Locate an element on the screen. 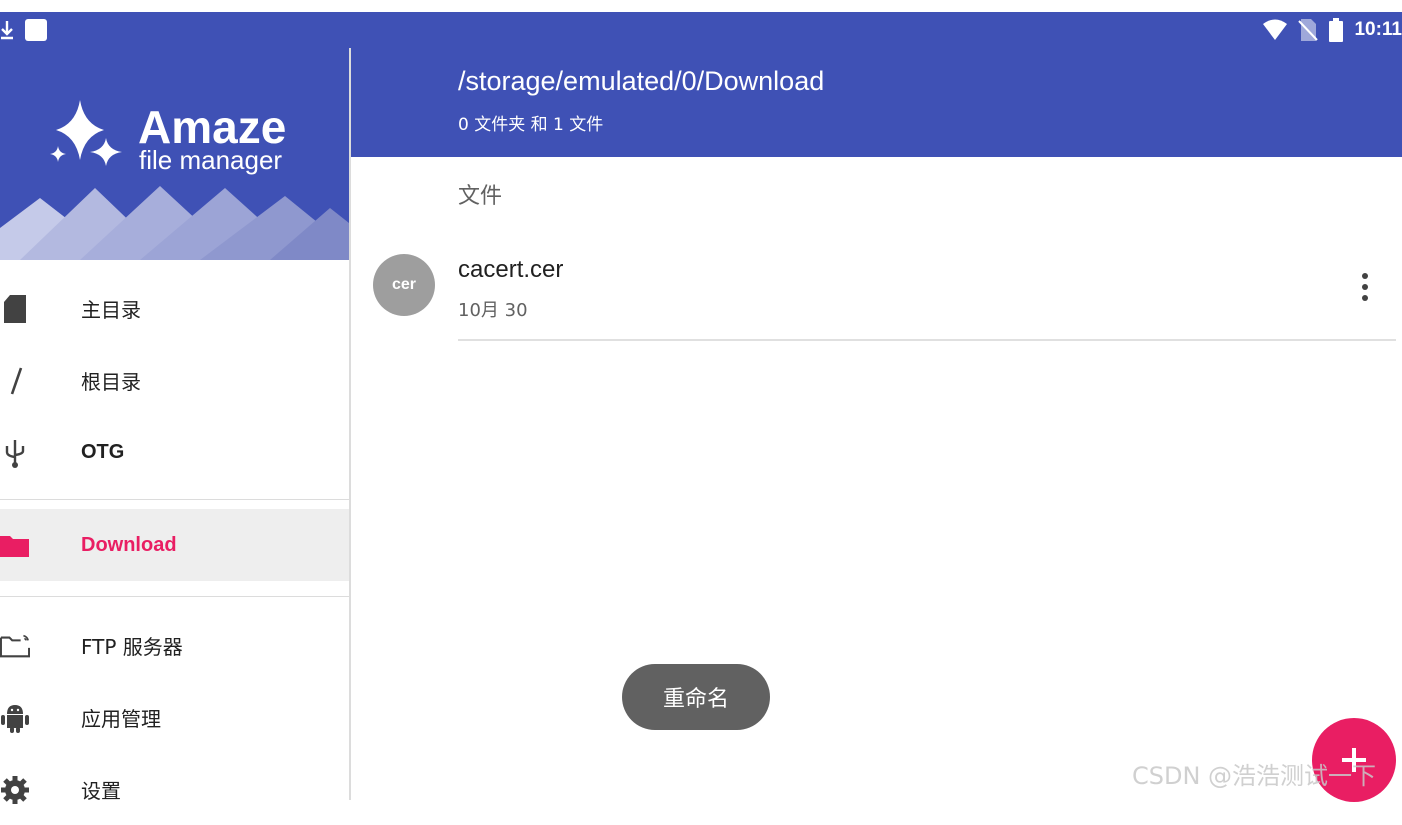 This screenshot has height=825, width=1402. sidebar-item-otg: OTG is located at coordinates (174, 452).